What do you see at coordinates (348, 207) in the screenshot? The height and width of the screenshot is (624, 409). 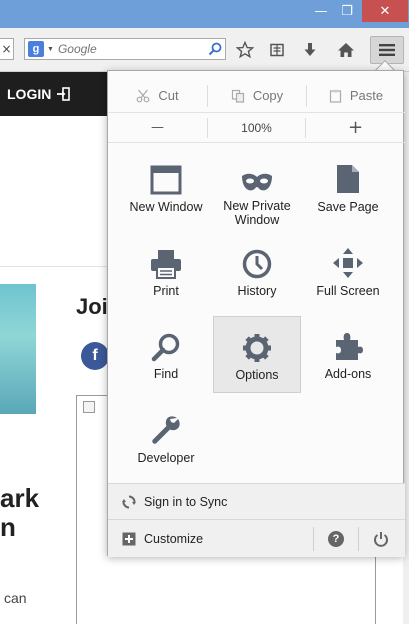 I see `save-page-label: Save Page` at bounding box center [348, 207].